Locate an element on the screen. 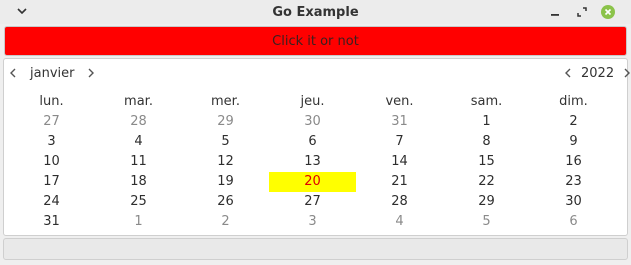 This screenshot has height=265, width=631. month-label: janvier is located at coordinates (52, 73).